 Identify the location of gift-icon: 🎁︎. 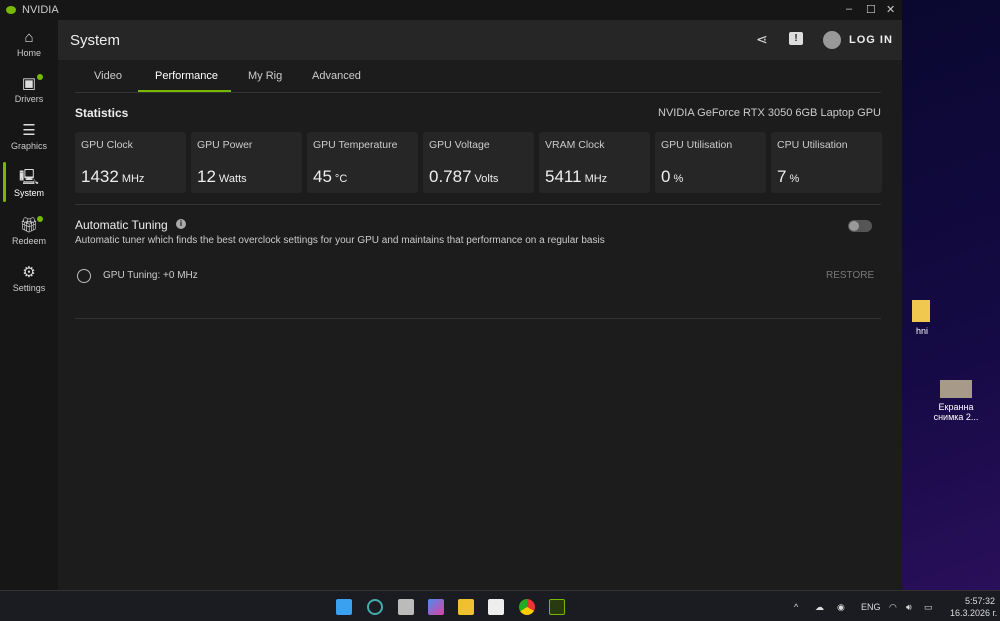
(29, 225).